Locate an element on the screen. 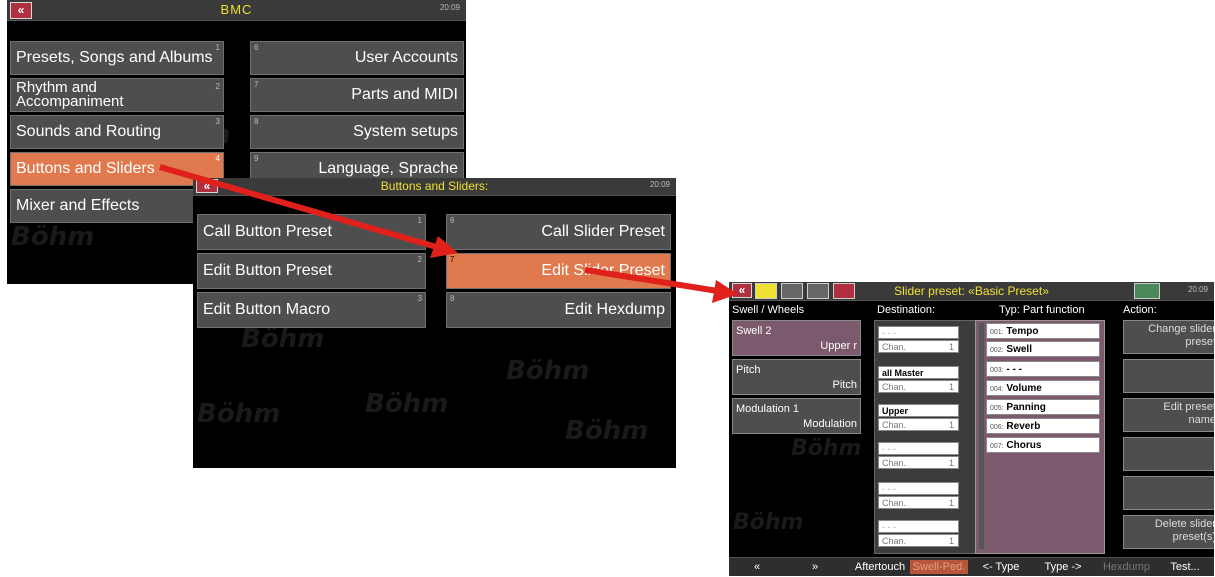 The width and height of the screenshot is (1215, 577). type-label: Tempo is located at coordinates (1022, 331).